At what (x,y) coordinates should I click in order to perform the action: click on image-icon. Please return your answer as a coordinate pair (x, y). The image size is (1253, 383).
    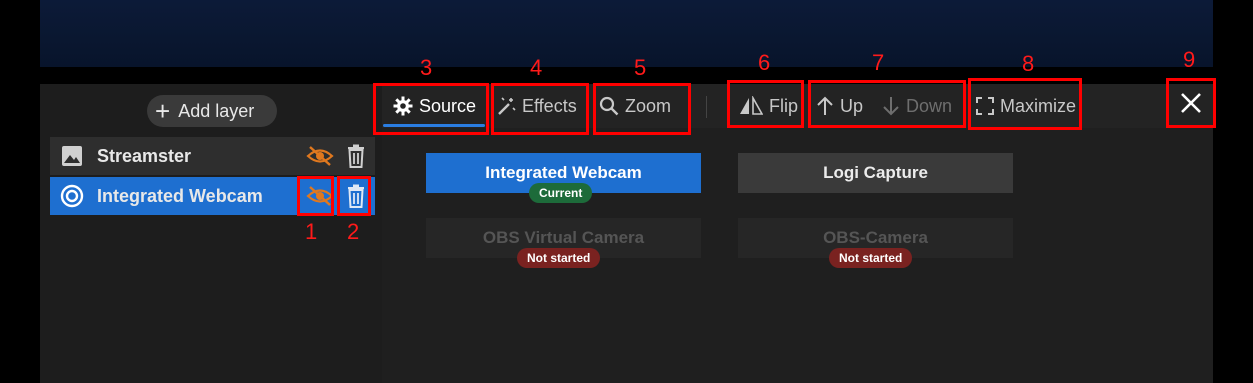
    Looking at the image, I should click on (72, 156).